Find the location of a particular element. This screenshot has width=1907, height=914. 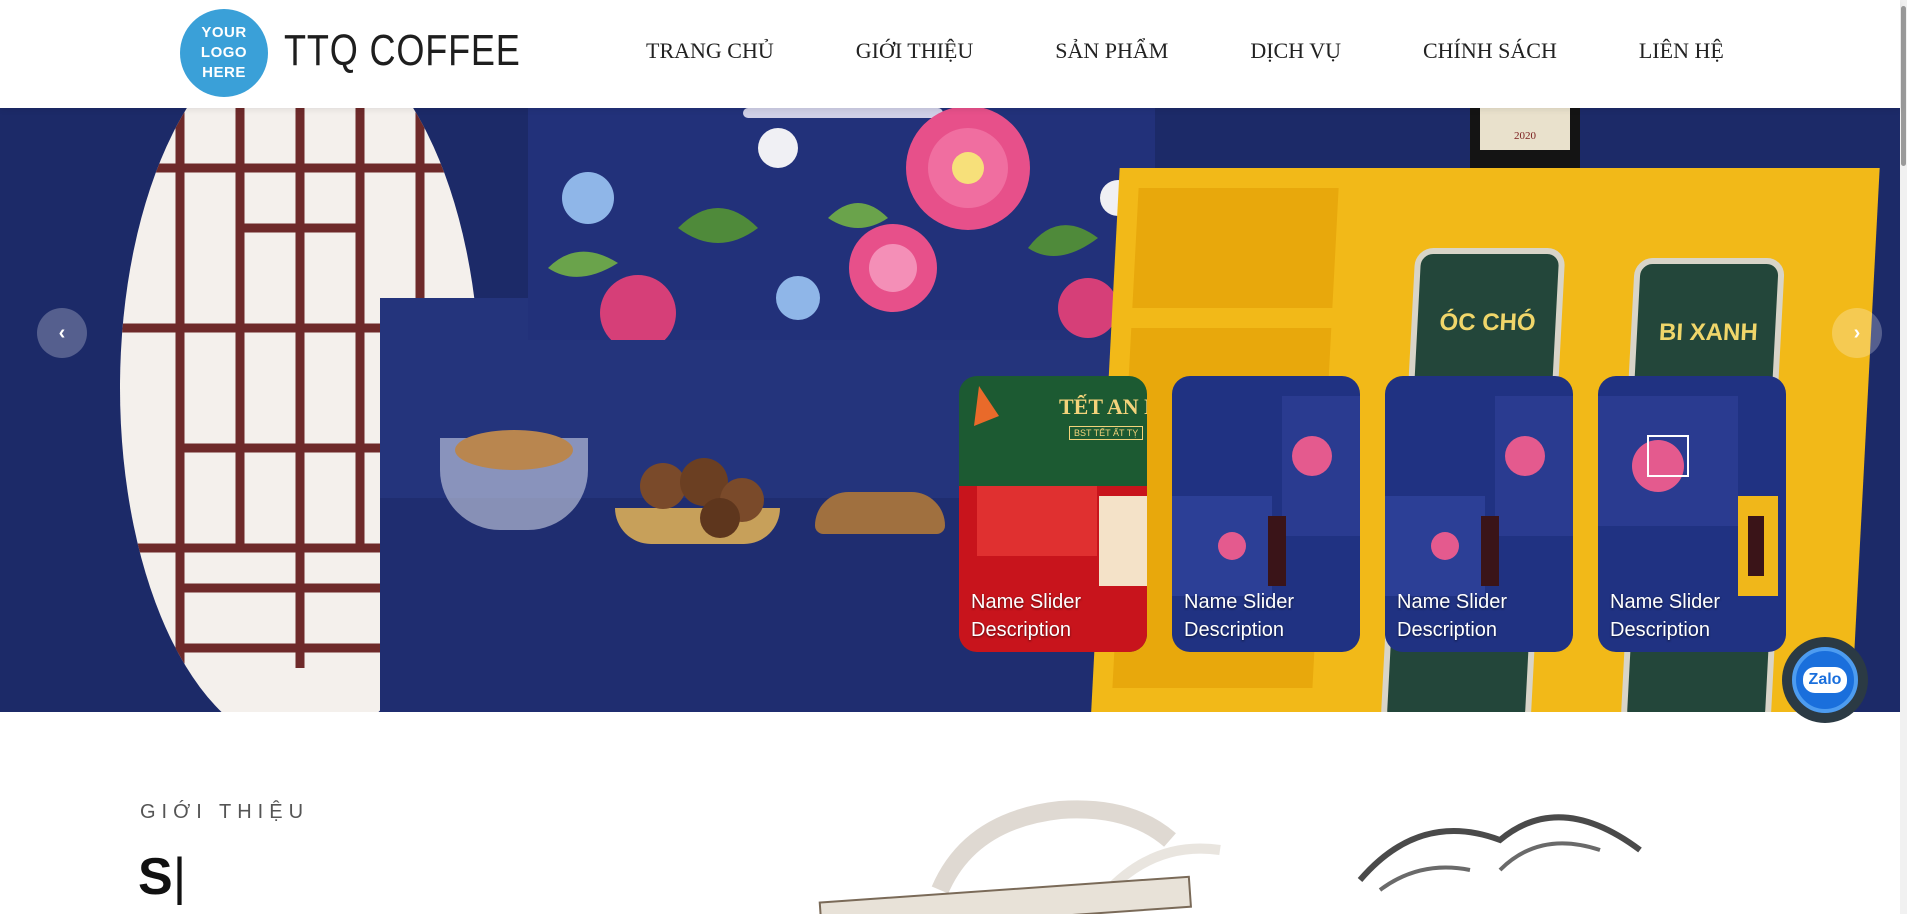

nav-item-about: GIỚI THIỆU is located at coordinates (915, 51).